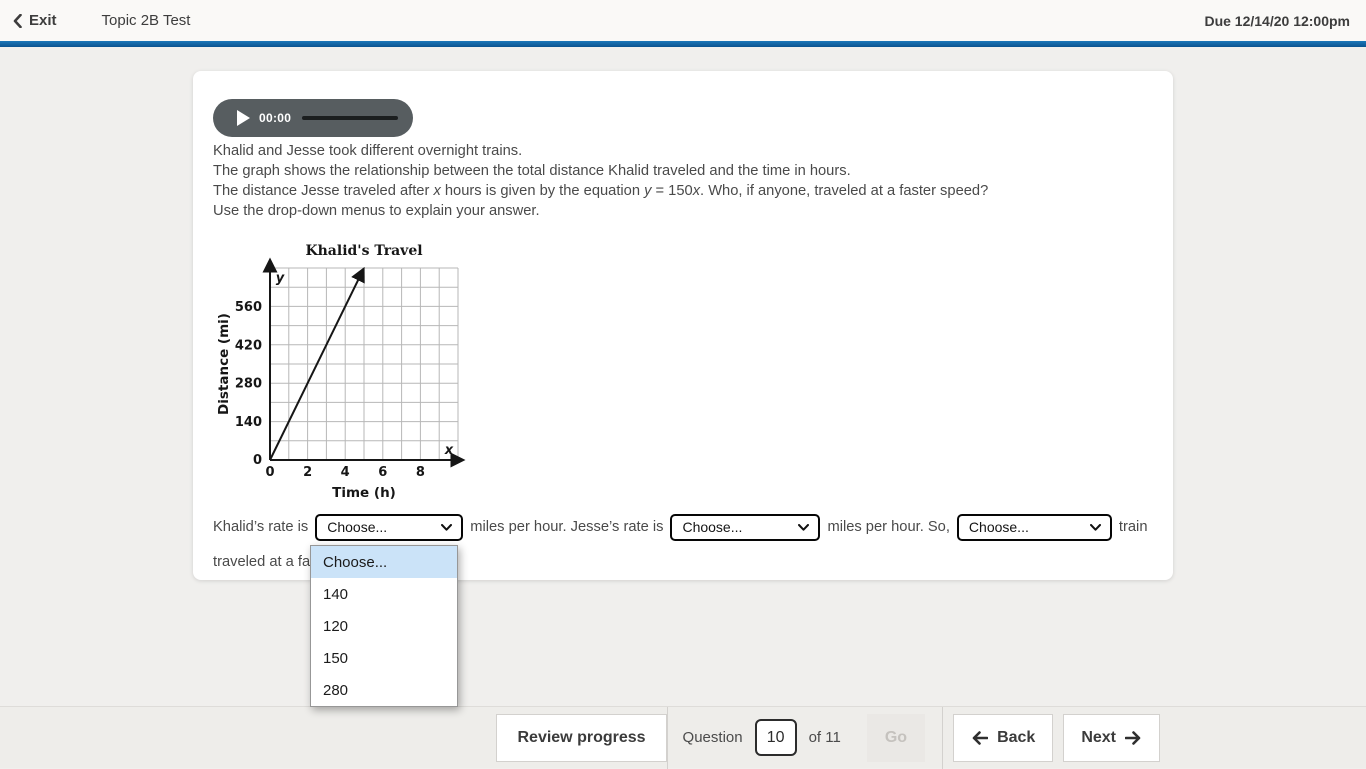 This screenshot has height=769, width=1366. Describe the element at coordinates (775, 737) in the screenshot. I see `question-number-input` at that location.